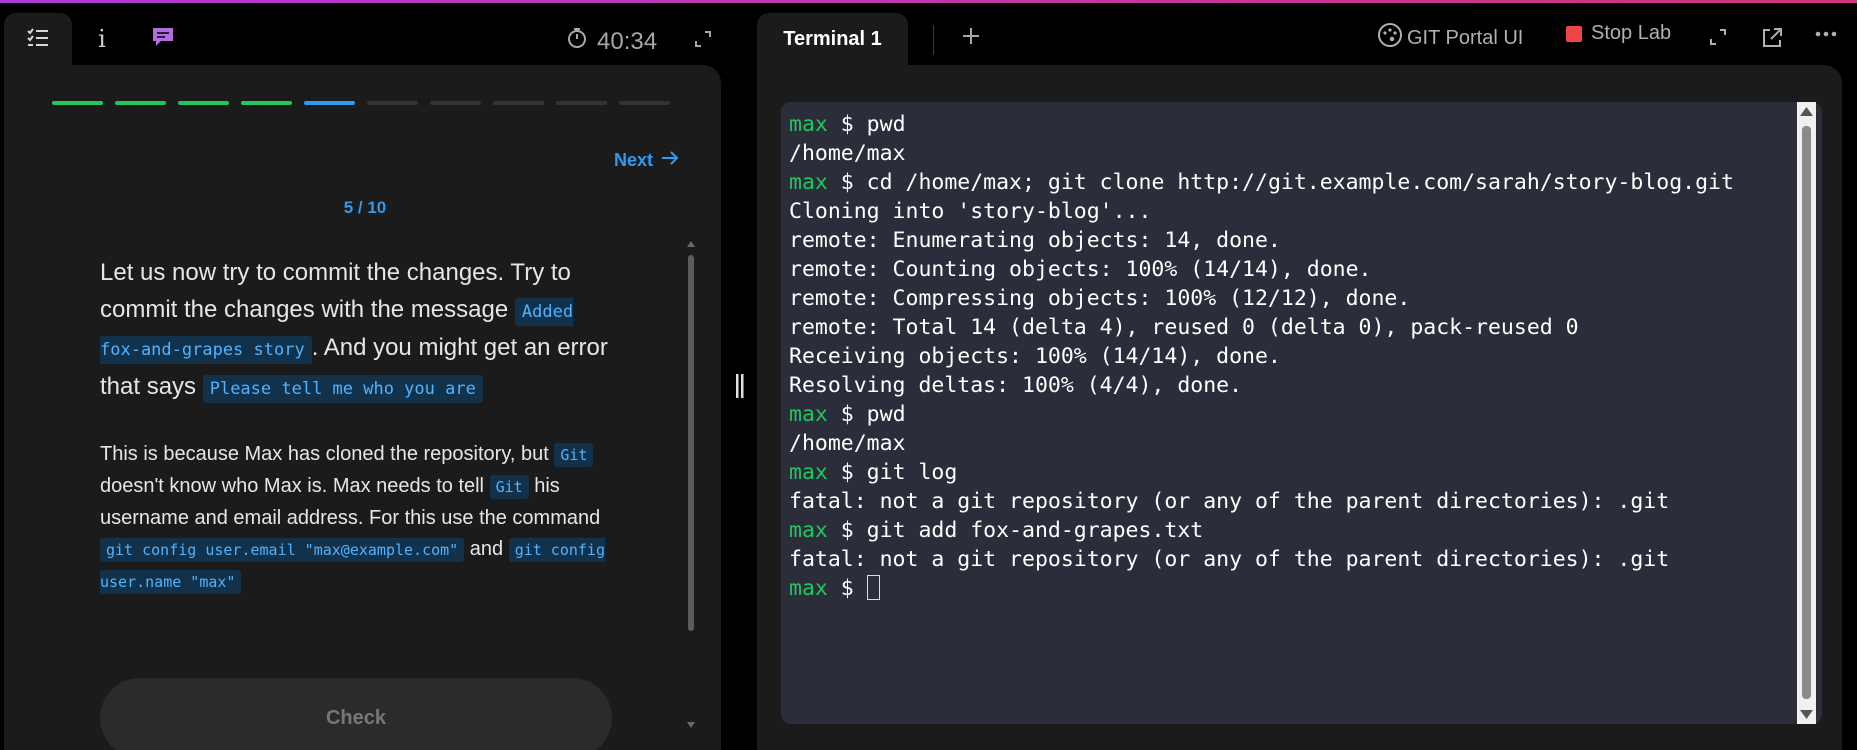 The height and width of the screenshot is (750, 1857). Describe the element at coordinates (634, 160) in the screenshot. I see `next-label: Next` at that location.